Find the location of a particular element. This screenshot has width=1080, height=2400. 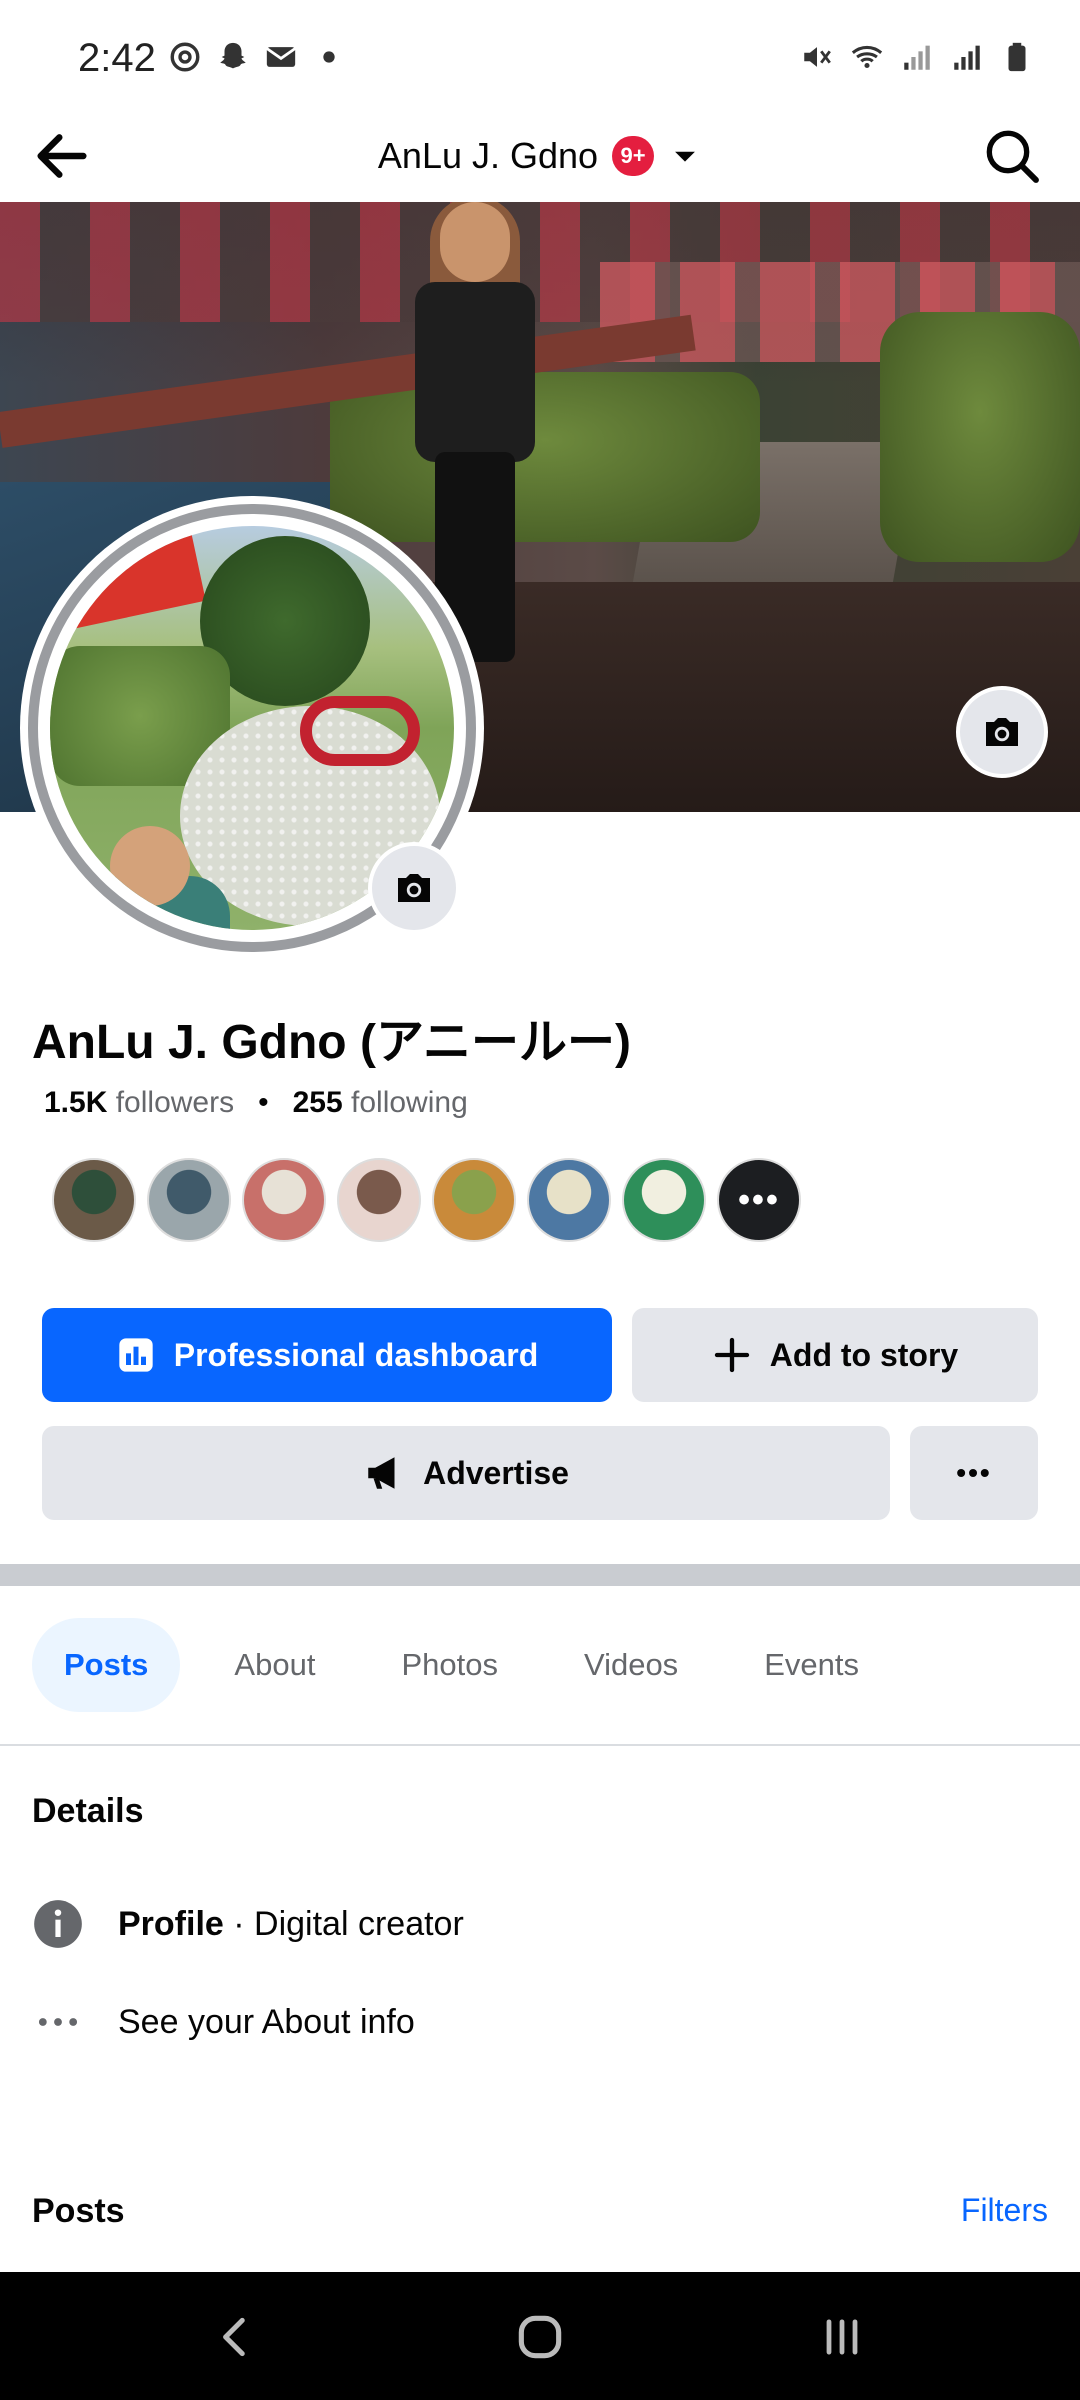

nav-recents-button is located at coordinates (842, 2337).